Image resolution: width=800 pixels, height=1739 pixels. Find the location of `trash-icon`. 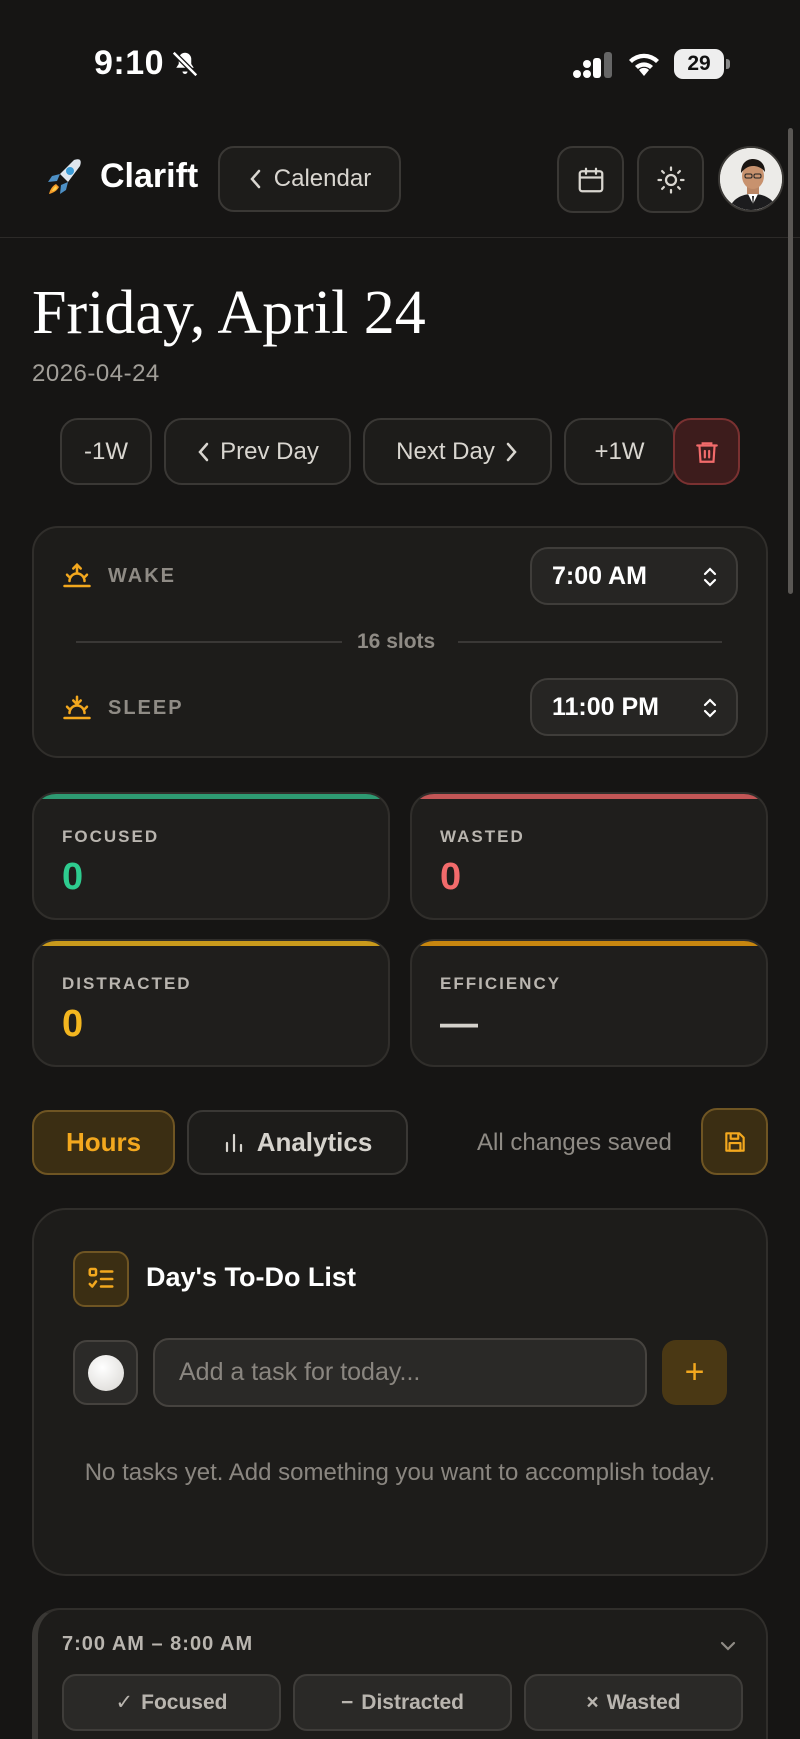

trash-icon is located at coordinates (706, 452).